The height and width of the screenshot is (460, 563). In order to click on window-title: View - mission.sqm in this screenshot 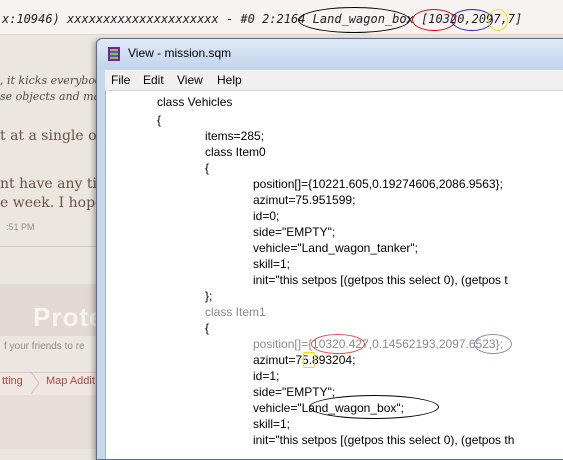, I will do `click(180, 53)`.